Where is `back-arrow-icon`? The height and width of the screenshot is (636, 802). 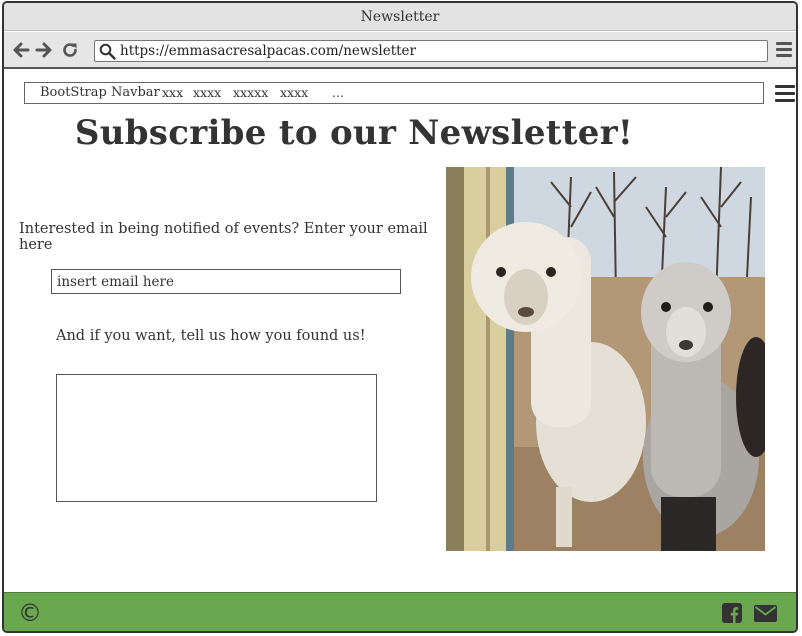
back-arrow-icon is located at coordinates (21, 50).